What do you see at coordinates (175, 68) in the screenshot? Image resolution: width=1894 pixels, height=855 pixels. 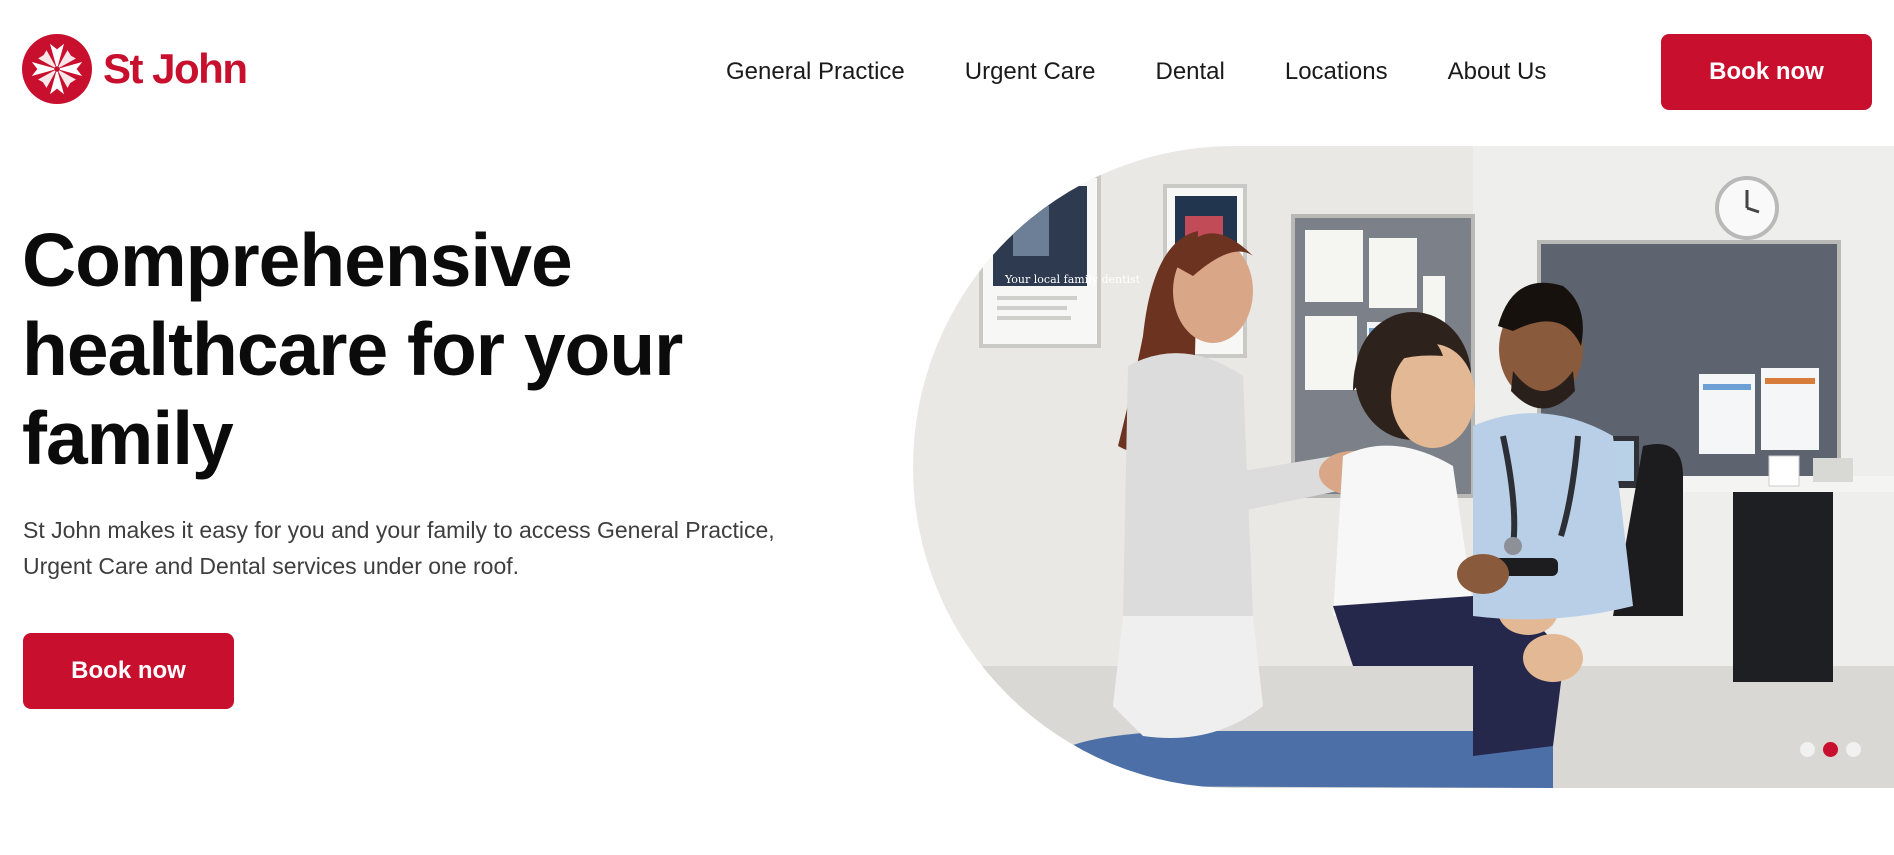 I see `logo-wordmark: St John` at bounding box center [175, 68].